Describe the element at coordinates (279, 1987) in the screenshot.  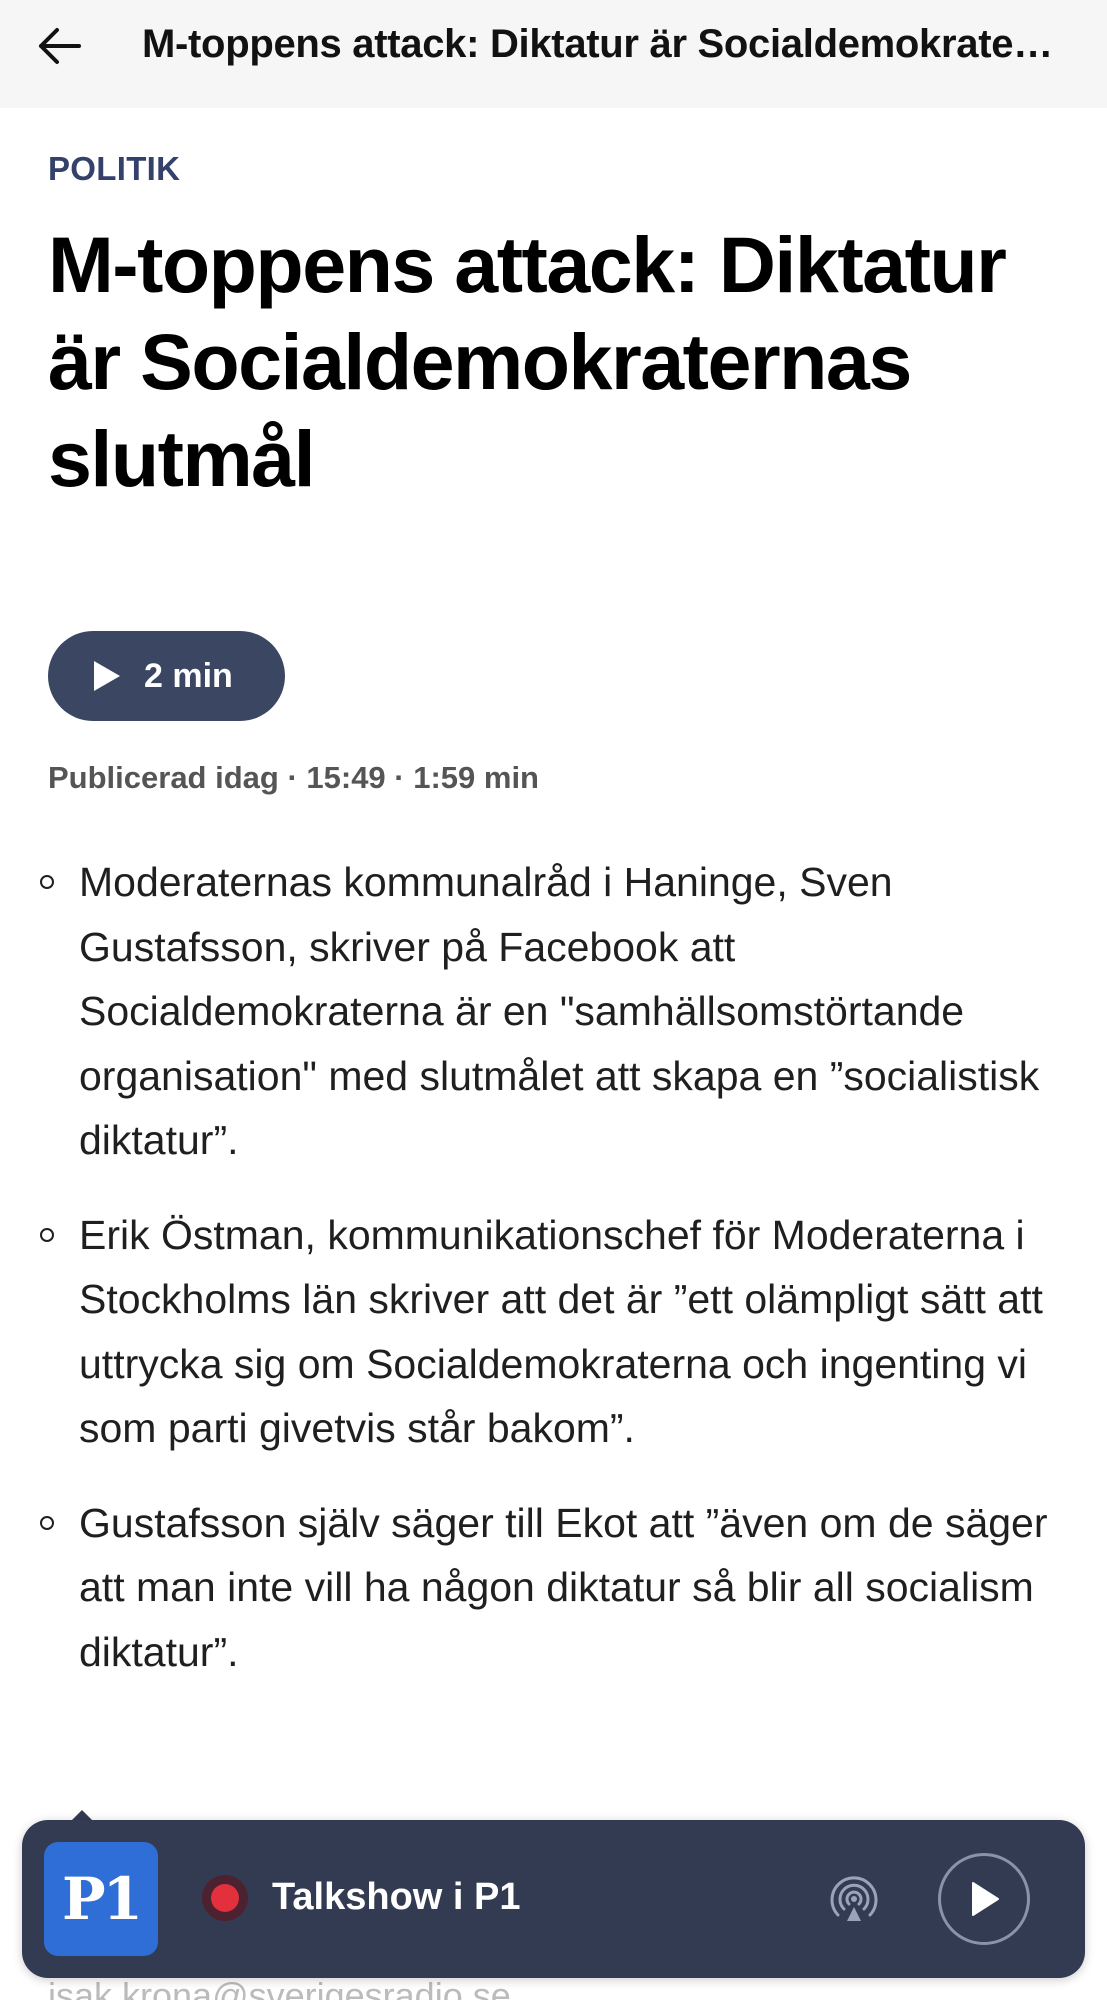
I see `author-email: isak.krona@sverigesradio.se` at that location.